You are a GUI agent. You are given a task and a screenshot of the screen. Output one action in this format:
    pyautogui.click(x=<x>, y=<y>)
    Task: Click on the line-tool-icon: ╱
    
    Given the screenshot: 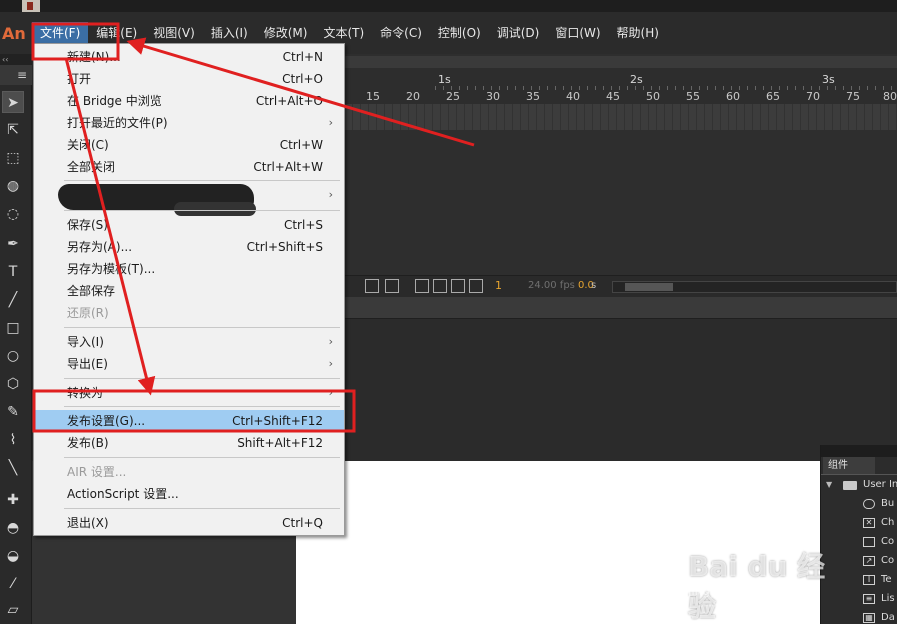 What is the action you would take?
    pyautogui.click(x=13, y=300)
    